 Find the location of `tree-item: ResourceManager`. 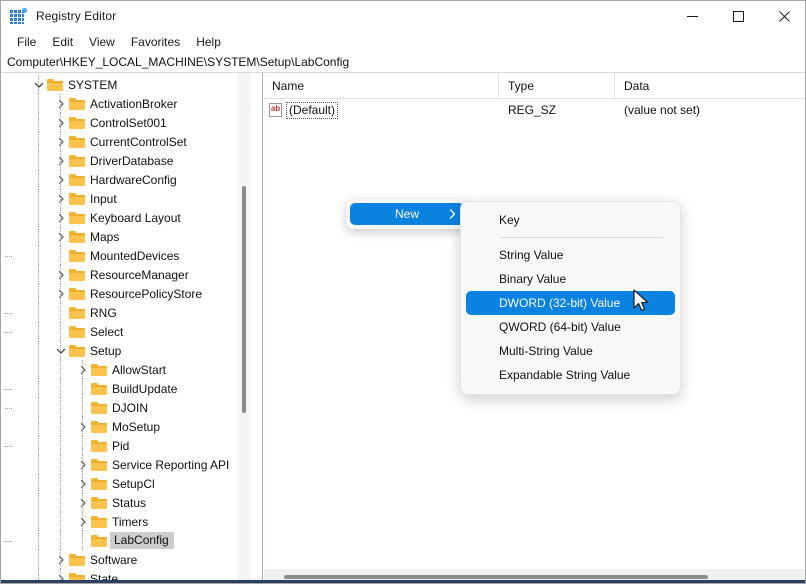

tree-item: ResourceManager is located at coordinates (119, 274).